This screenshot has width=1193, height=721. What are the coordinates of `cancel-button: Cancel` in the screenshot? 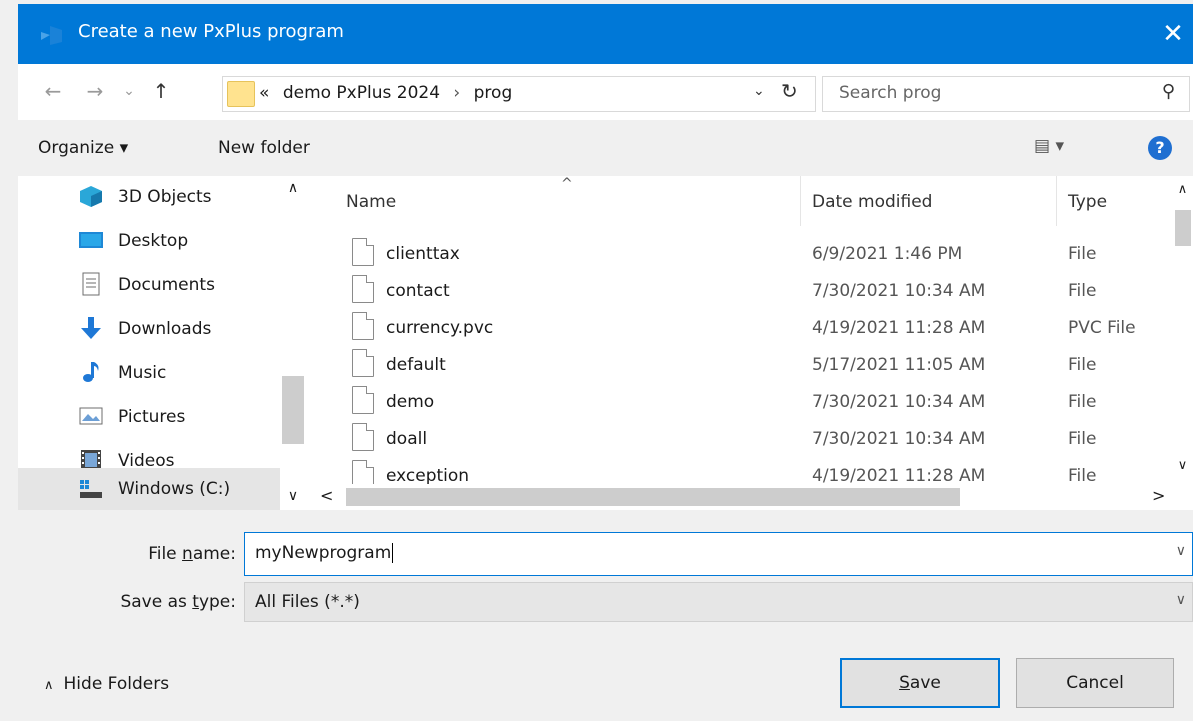 It's located at (1095, 683).